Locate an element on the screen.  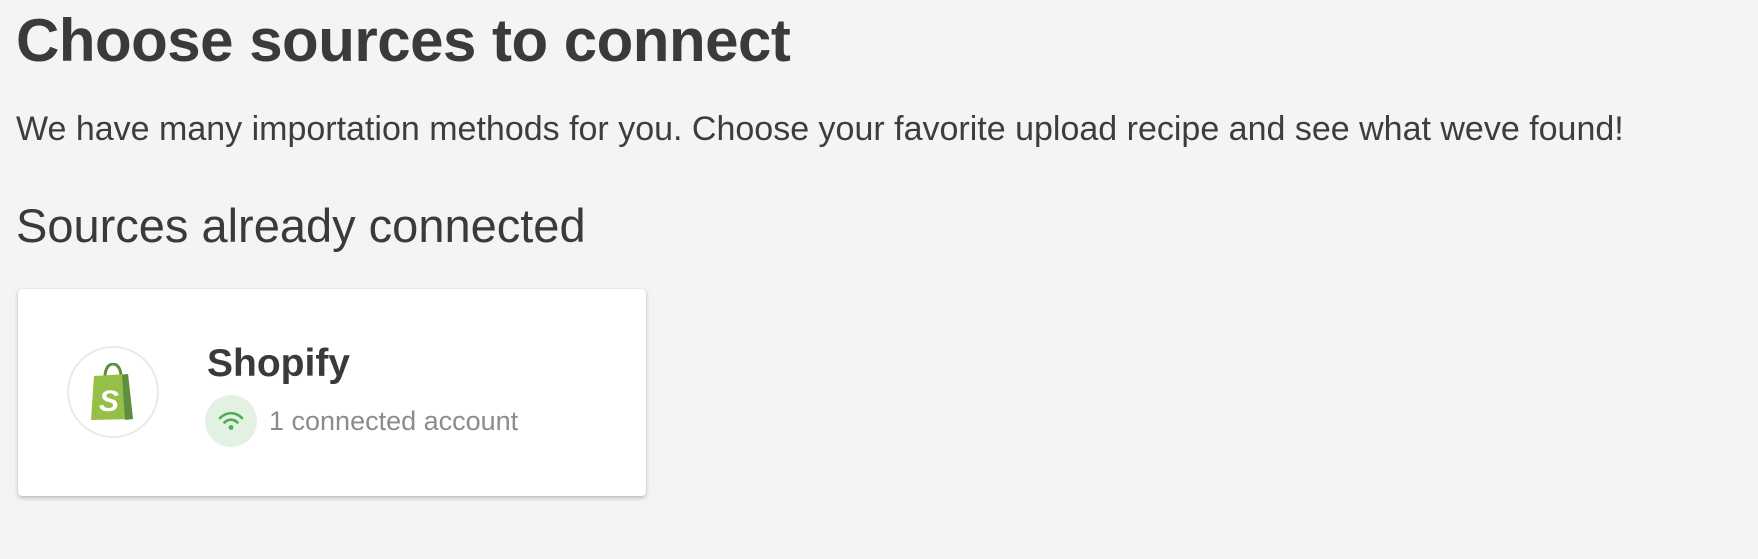
source-name: Shopify is located at coordinates (278, 363).